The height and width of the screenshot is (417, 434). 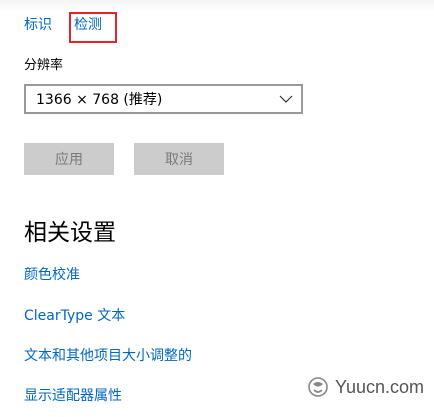 I want to click on detect-highlight-box, so click(x=93, y=27).